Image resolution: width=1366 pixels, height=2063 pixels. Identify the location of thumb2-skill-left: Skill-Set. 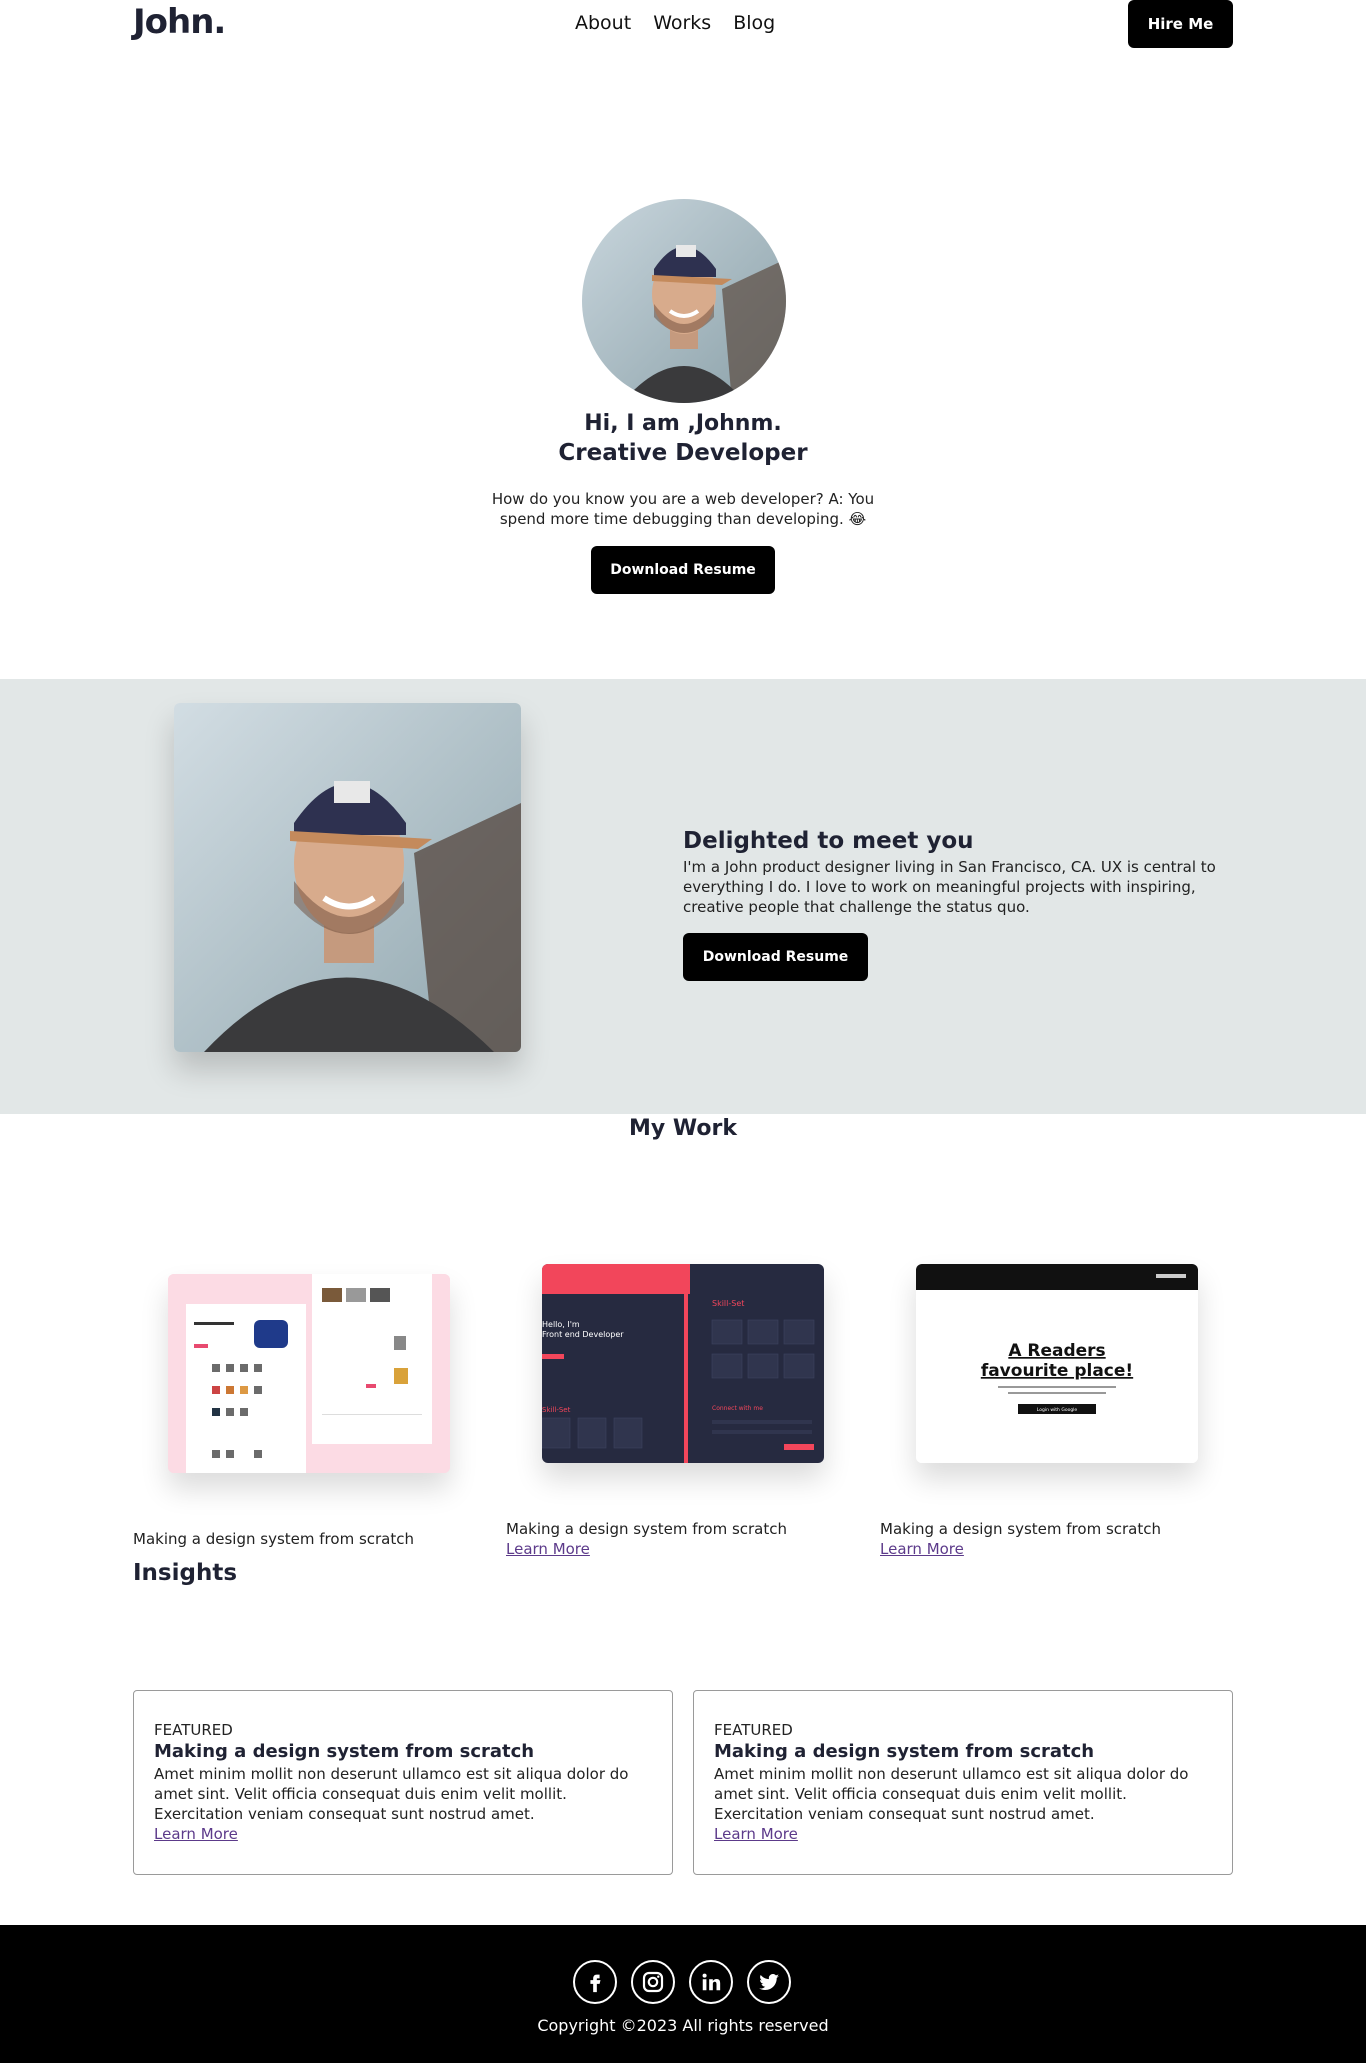
(556, 1410).